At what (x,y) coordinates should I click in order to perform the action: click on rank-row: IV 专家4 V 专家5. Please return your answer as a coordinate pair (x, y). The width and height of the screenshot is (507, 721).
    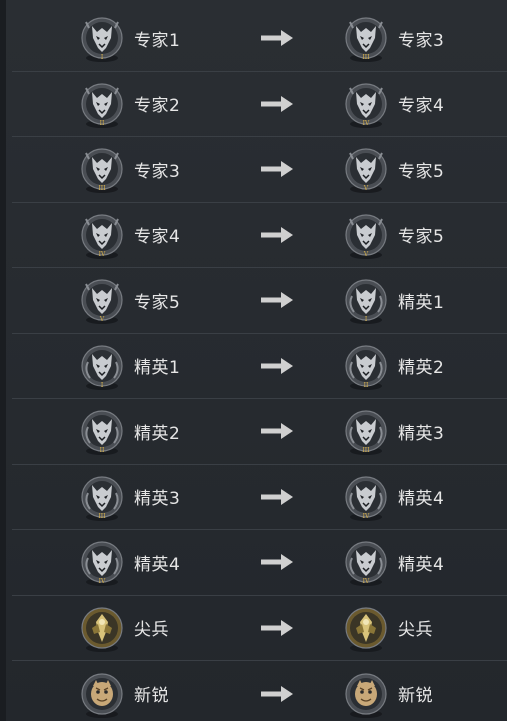
    Looking at the image, I should click on (259, 235).